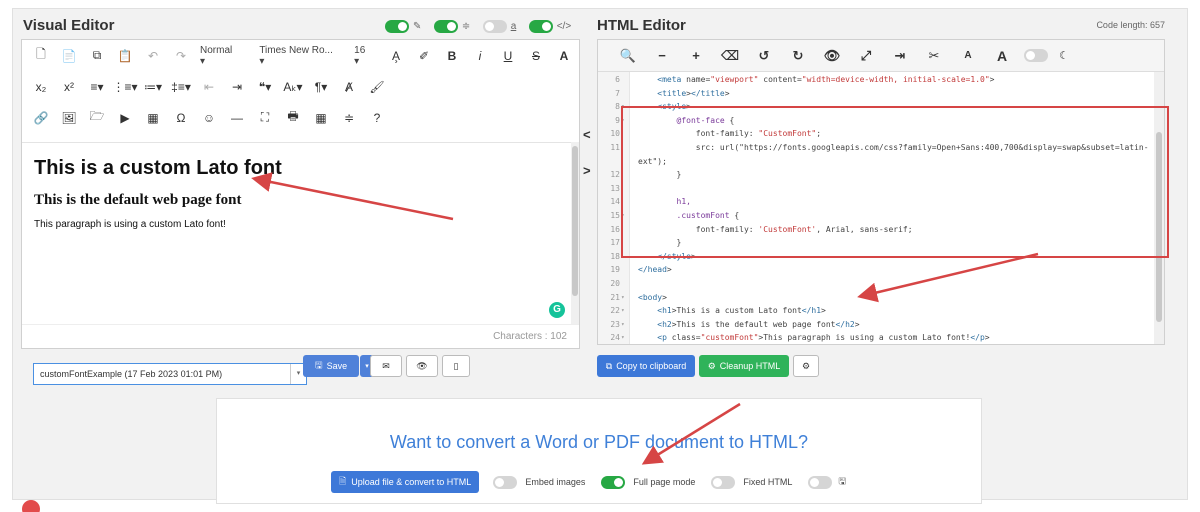  Describe the element at coordinates (237, 118) in the screenshot. I see `horizontal-rule-icon: —` at that location.